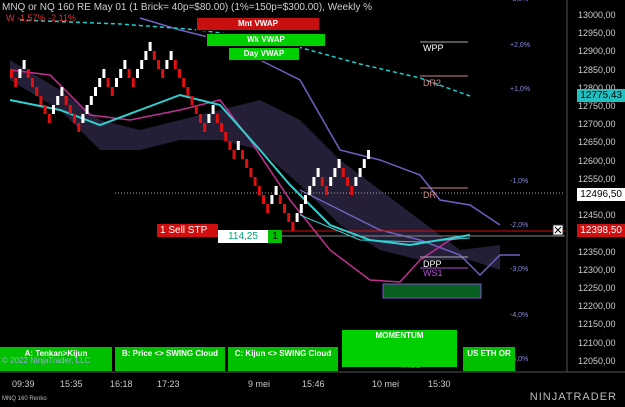 Image resolution: width=625 pixels, height=407 pixels. What do you see at coordinates (266, 40) in the screenshot?
I see `week-vwap-button: Wk VWAP` at bounding box center [266, 40].